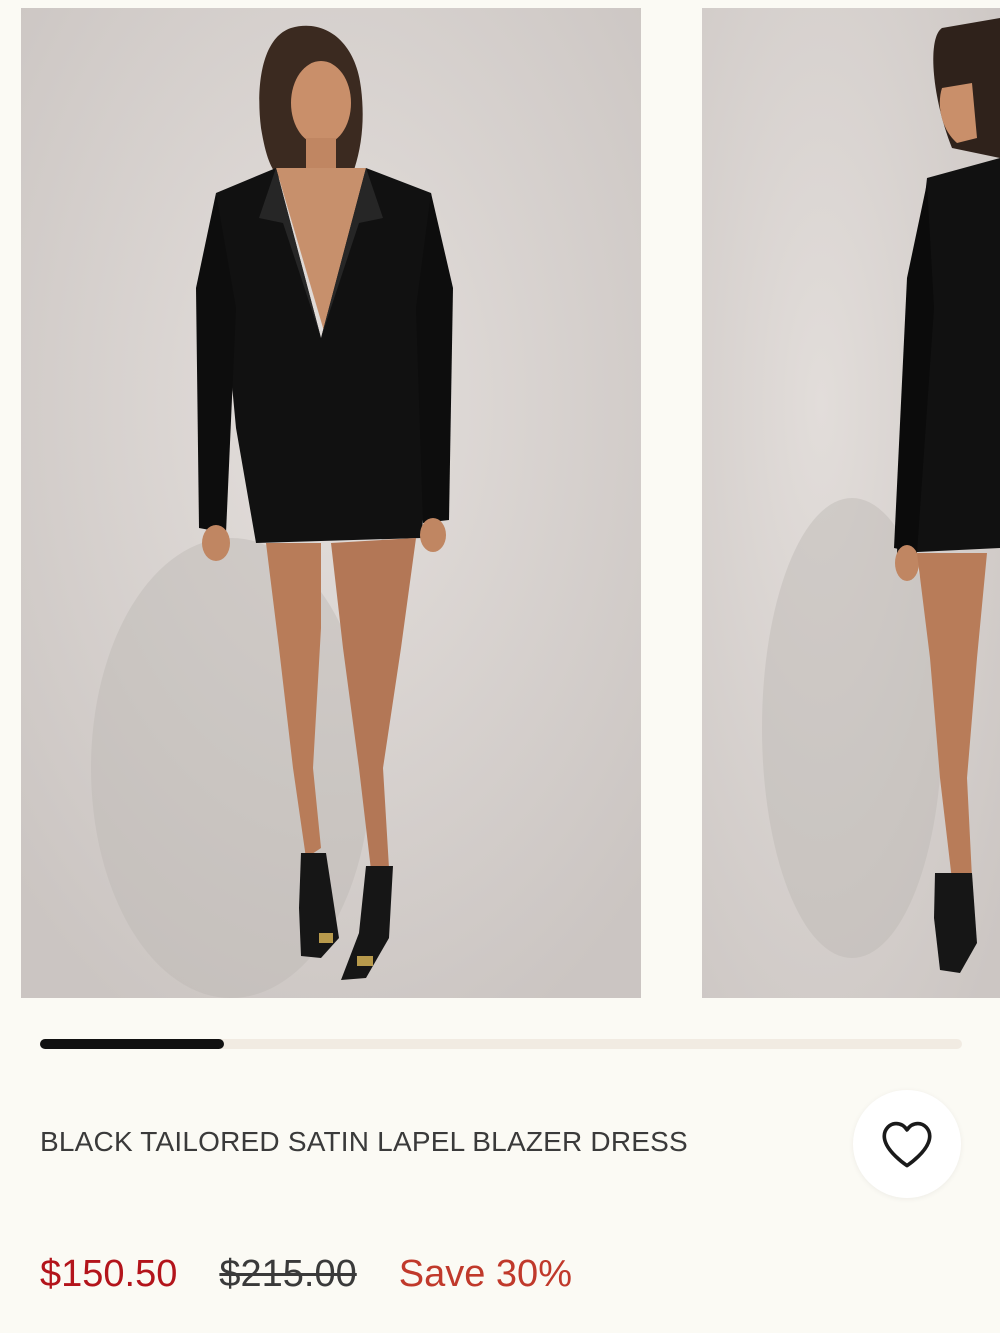  I want to click on sale-price: $150.50, so click(109, 1273).